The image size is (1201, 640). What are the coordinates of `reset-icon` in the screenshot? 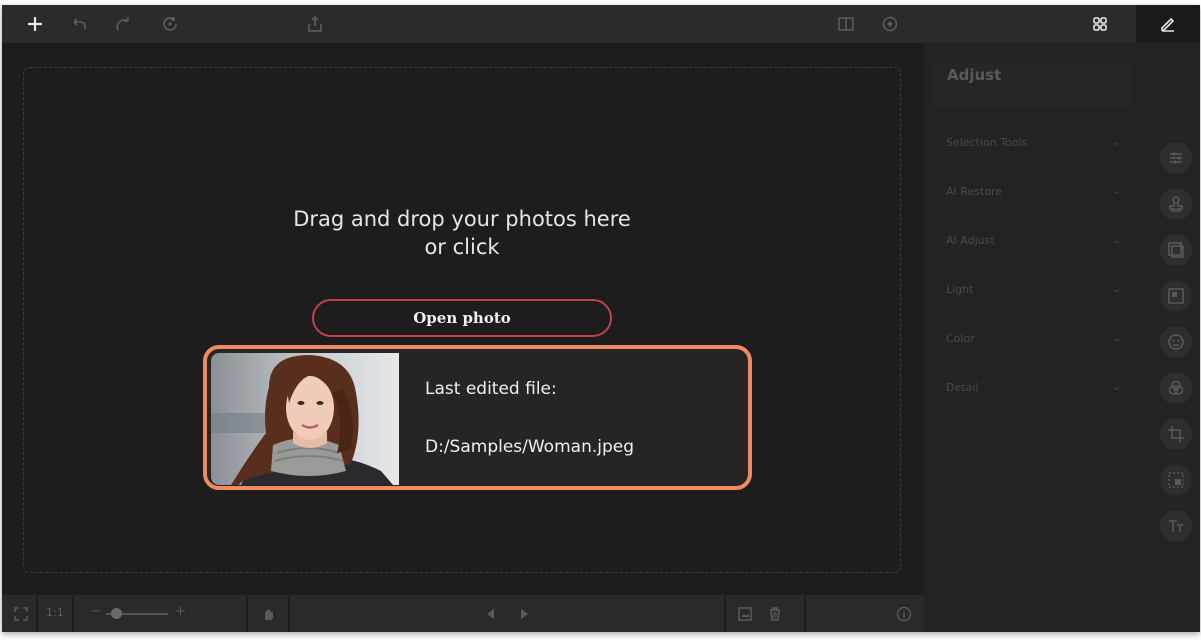 It's located at (170, 24).